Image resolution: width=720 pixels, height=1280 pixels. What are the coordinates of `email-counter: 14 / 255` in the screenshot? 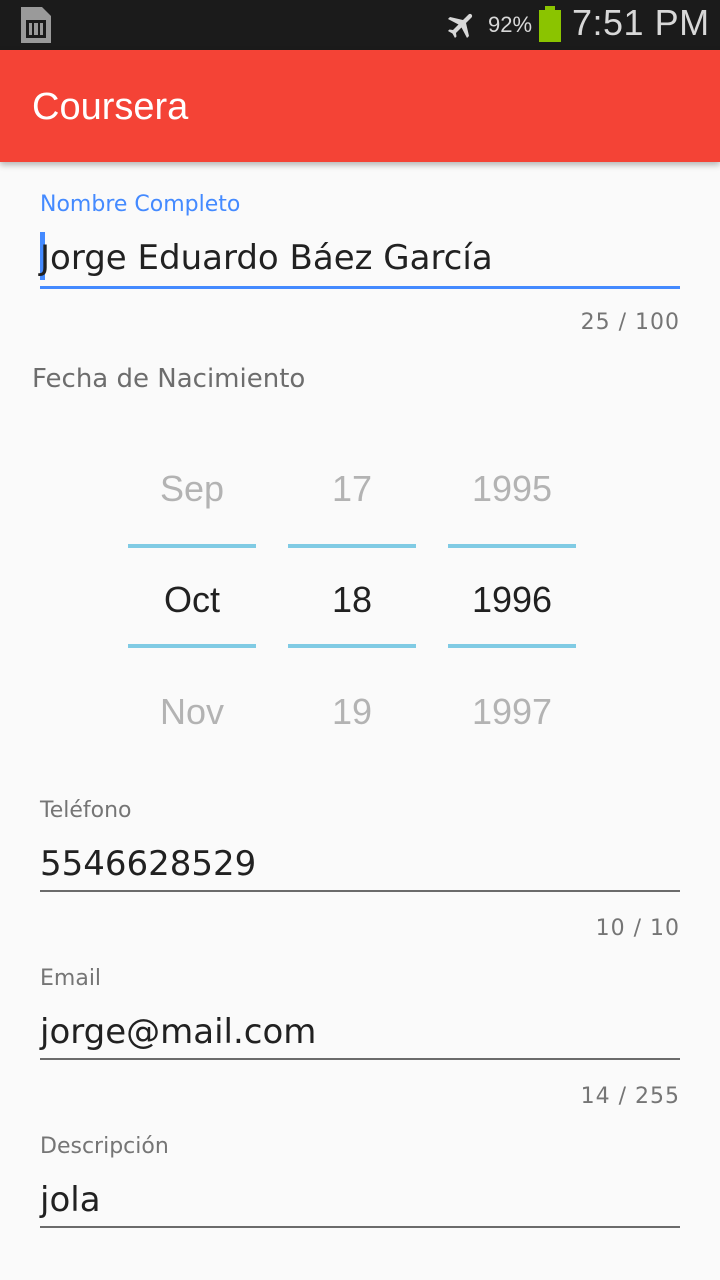 It's located at (630, 1096).